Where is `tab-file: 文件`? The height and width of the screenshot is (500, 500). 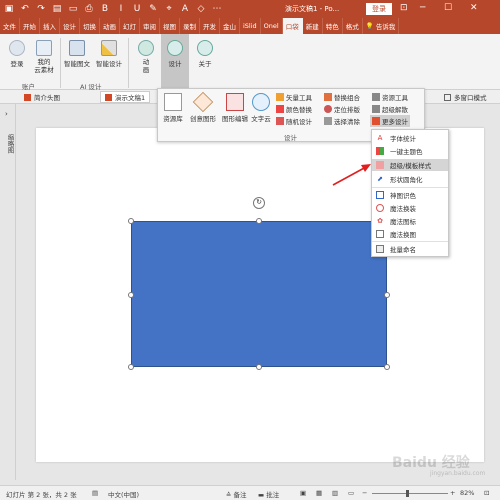
tab-file: 文件 is located at coordinates (10, 26).